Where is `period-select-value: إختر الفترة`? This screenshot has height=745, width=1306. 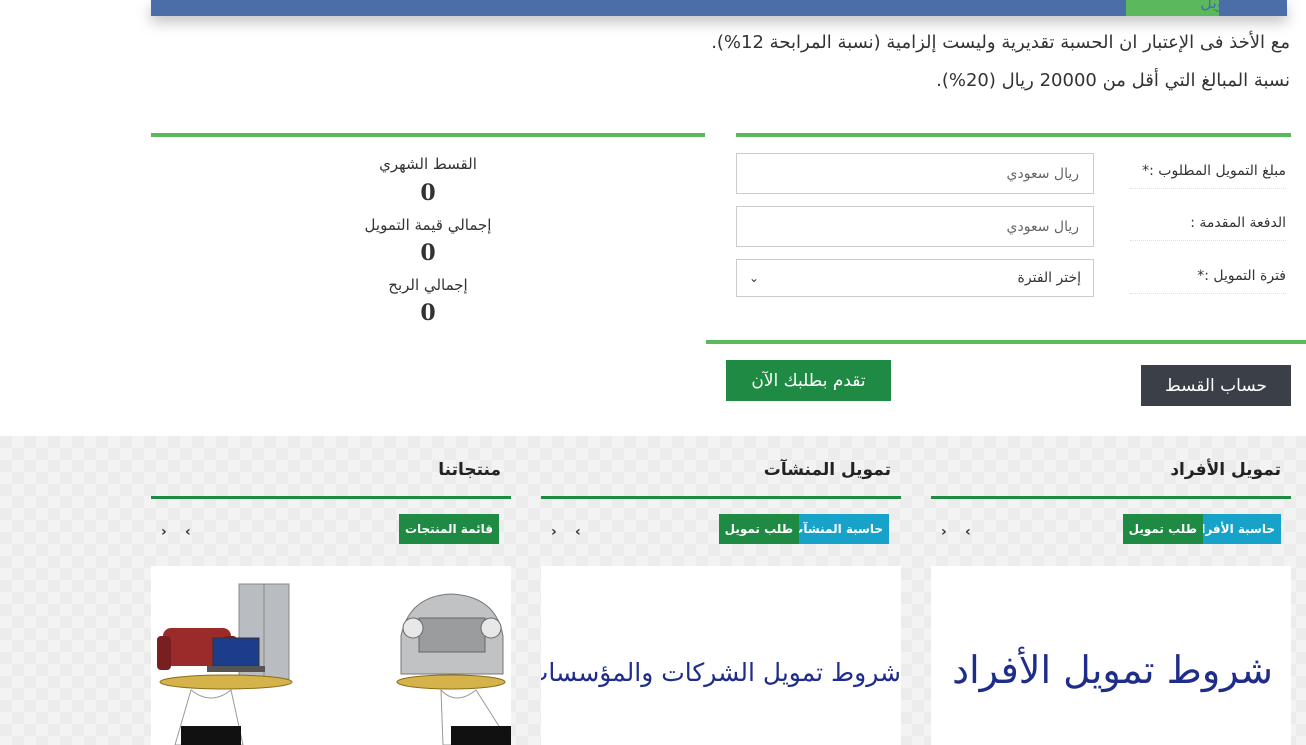 period-select-value: إختر الفترة is located at coordinates (1049, 278).